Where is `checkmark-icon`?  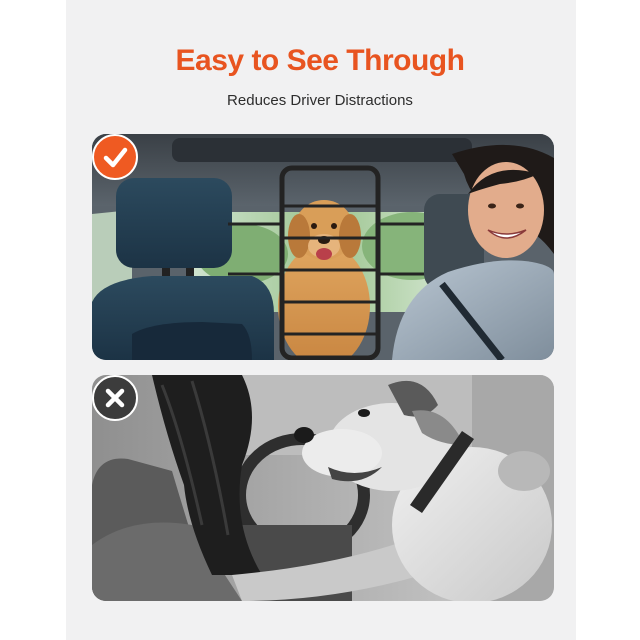 checkmark-icon is located at coordinates (115, 157).